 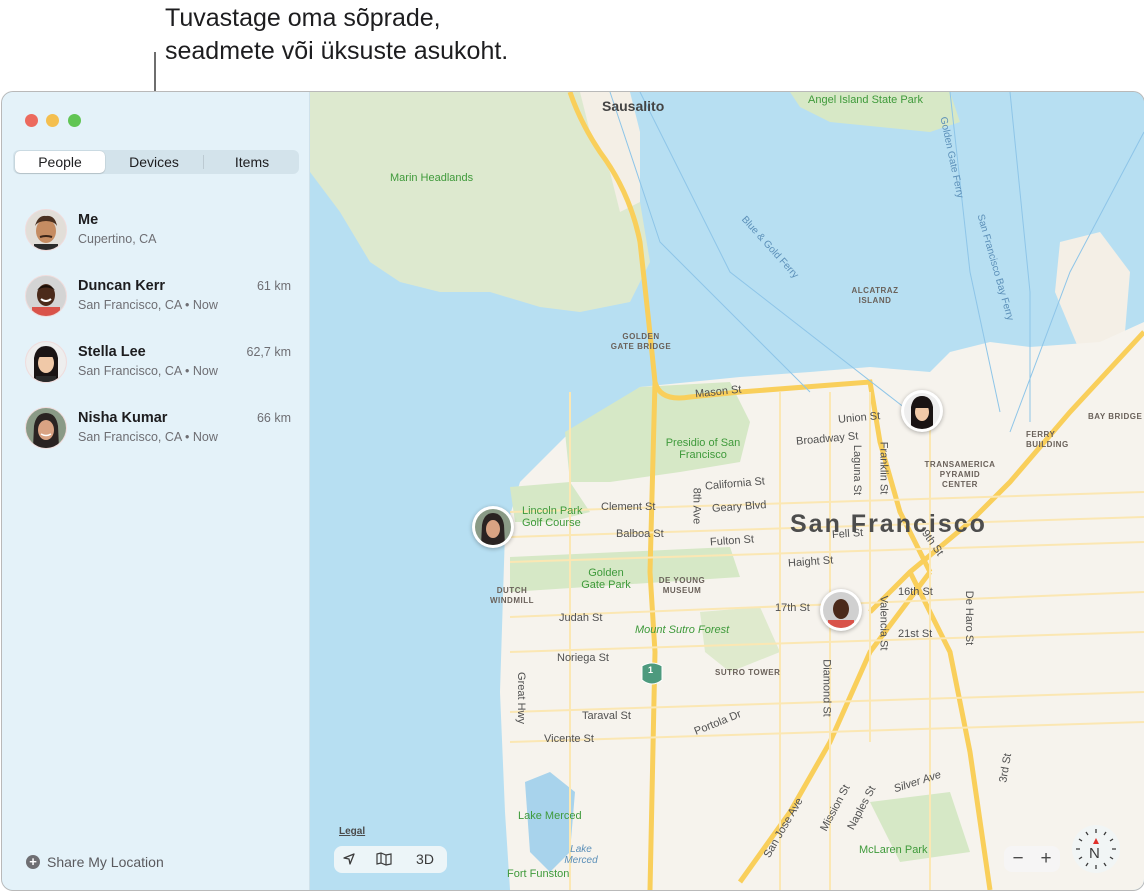 I want to click on callout-line-1: Tuvastage oma sõprade,, so click(x=303, y=18).